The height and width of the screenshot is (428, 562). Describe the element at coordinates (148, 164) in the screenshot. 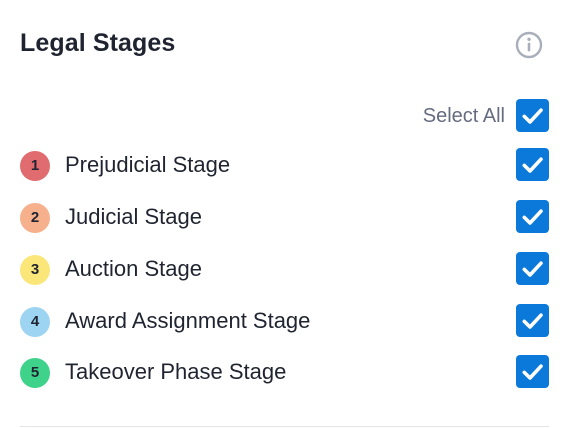

I see `stage-label: Prejudicial Stage` at that location.